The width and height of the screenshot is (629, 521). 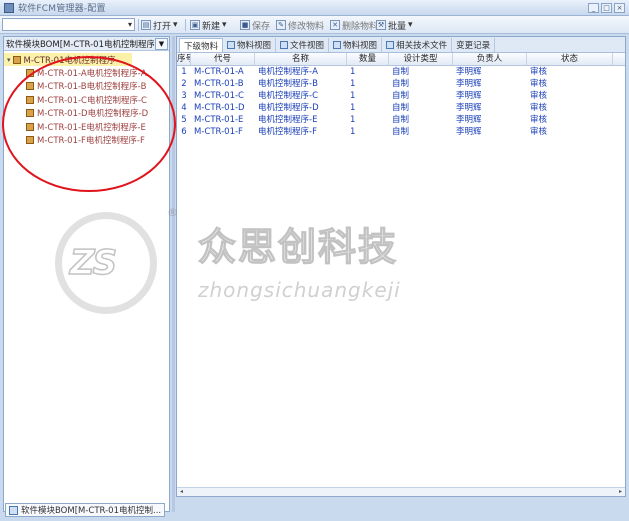 I want to click on table-cell: 3, so click(x=184, y=96).